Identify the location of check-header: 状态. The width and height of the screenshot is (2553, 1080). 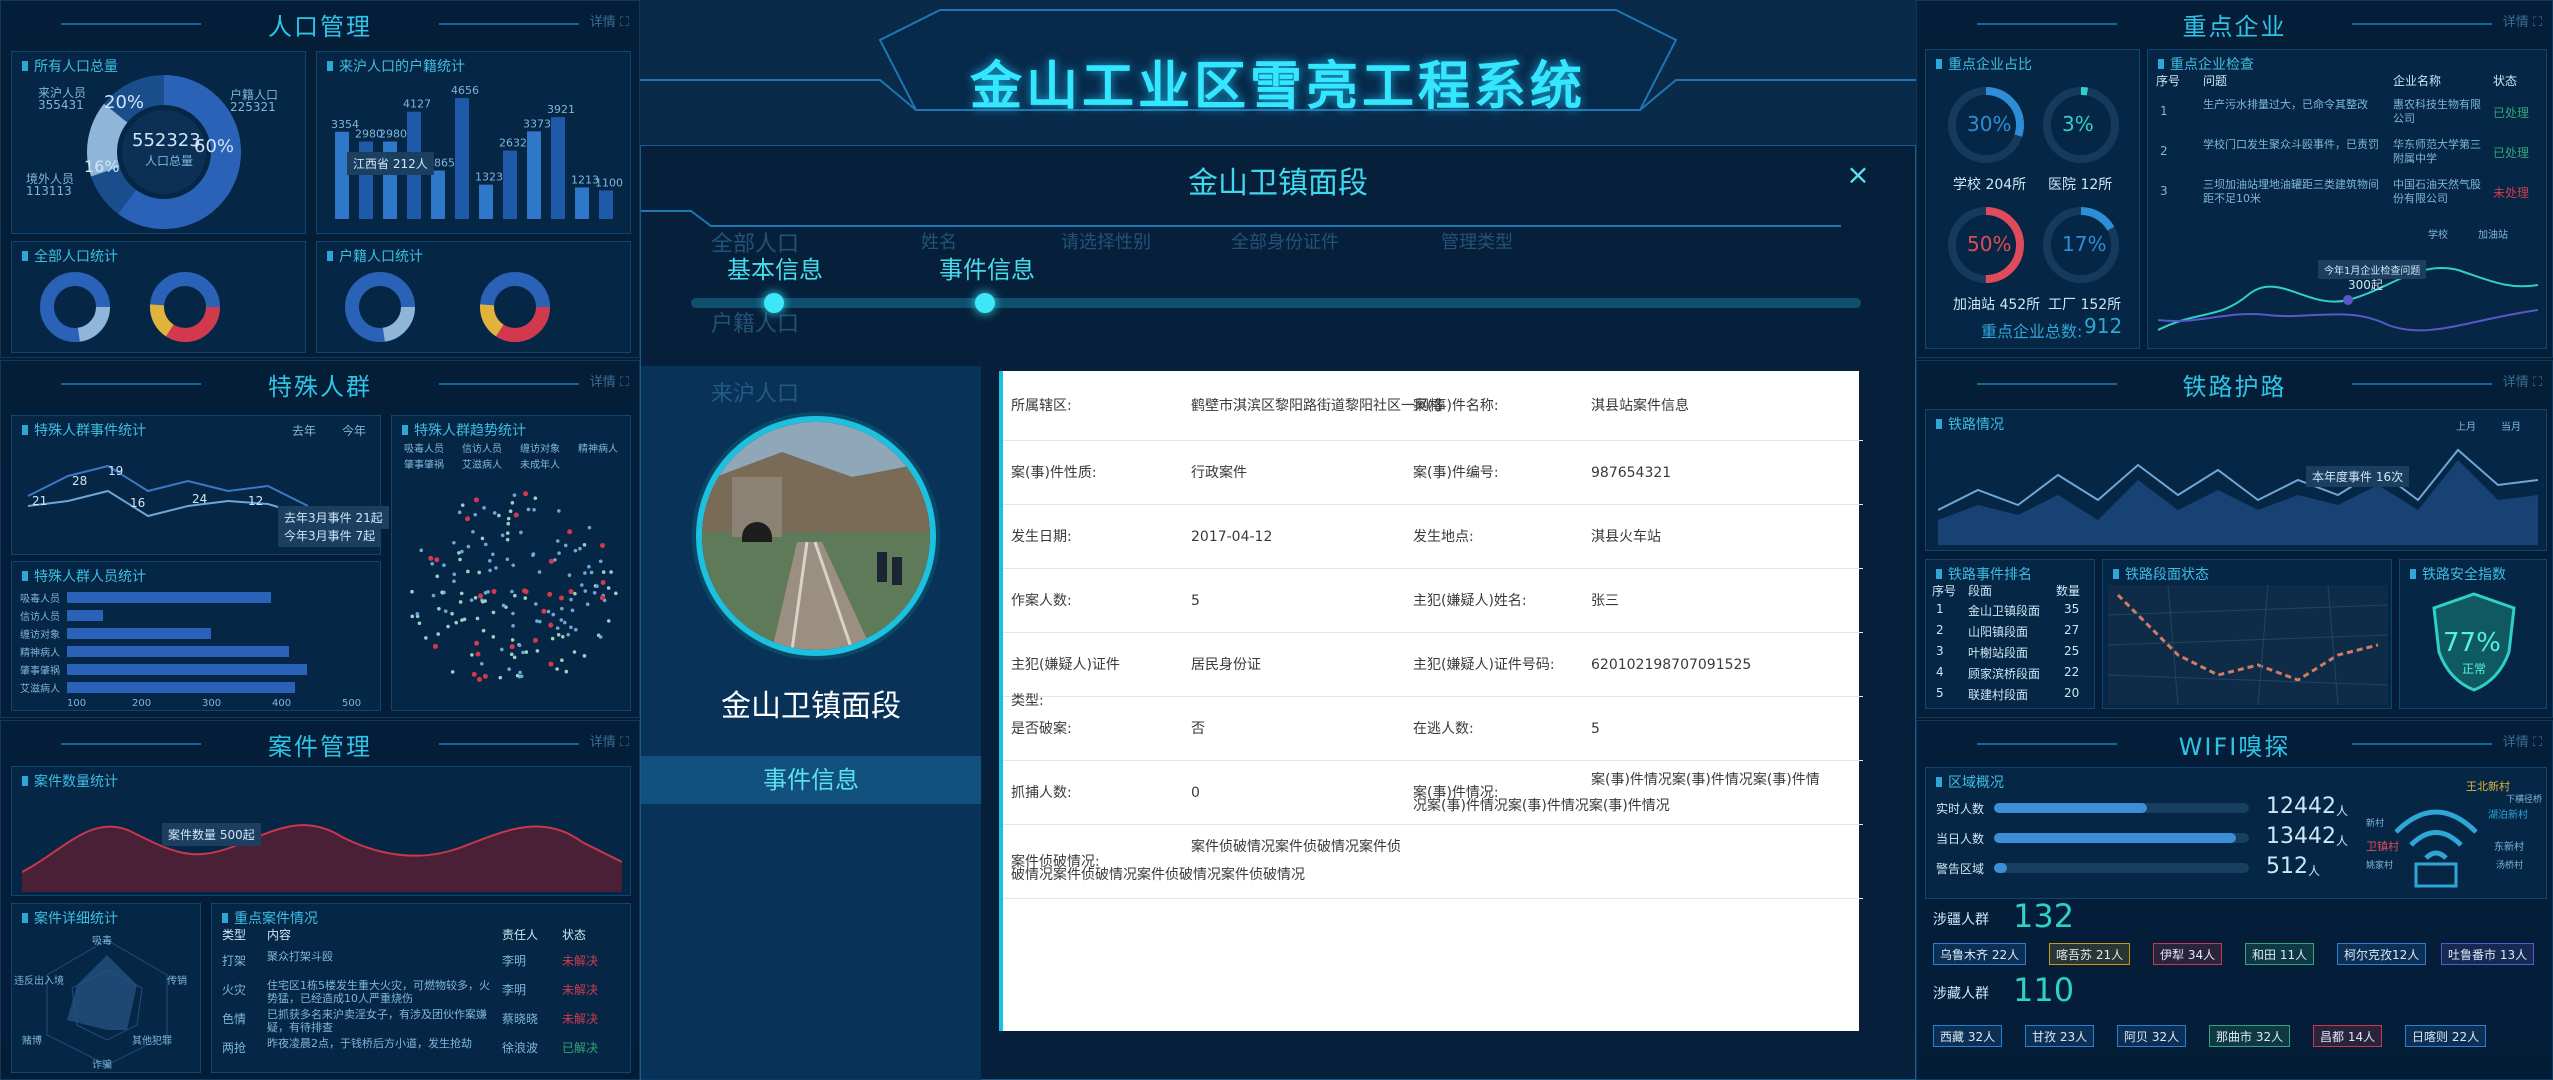
(2505, 81).